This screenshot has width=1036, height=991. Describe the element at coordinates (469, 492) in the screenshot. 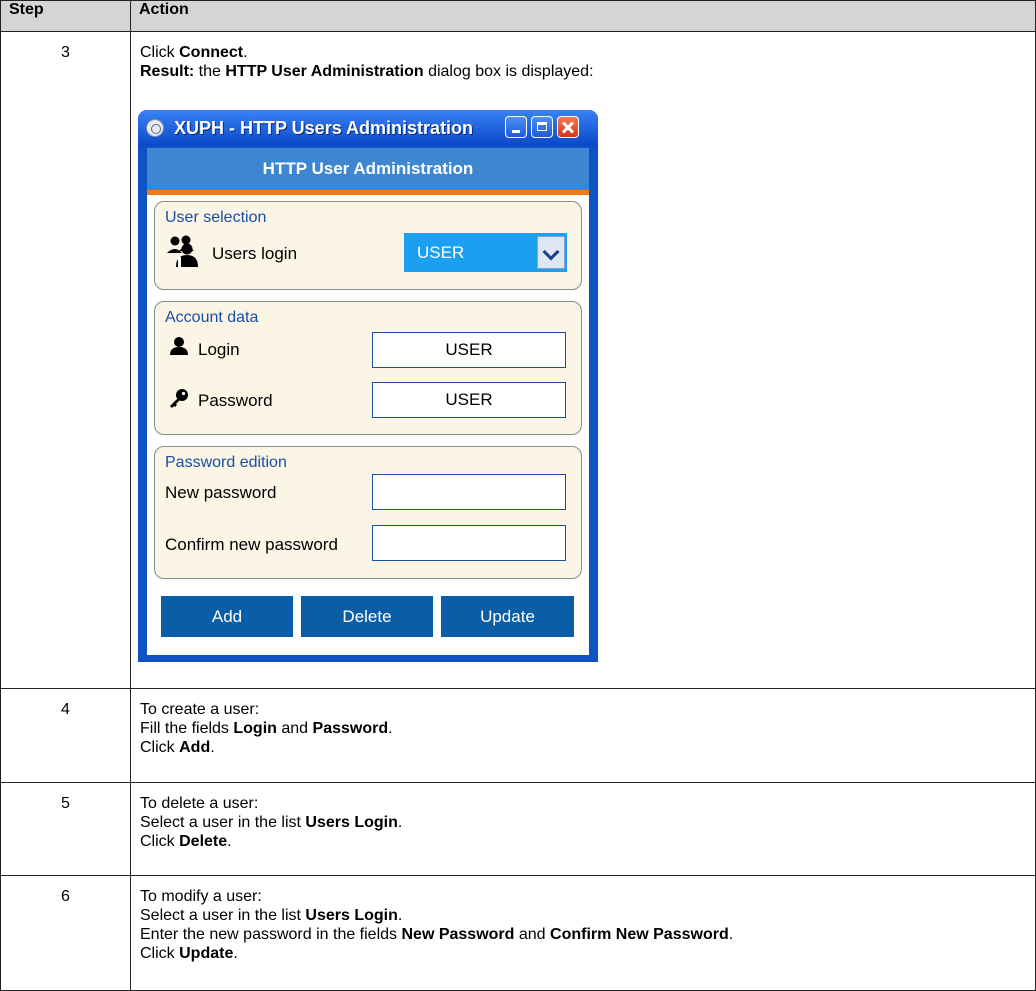

I see `new-password-field` at that location.